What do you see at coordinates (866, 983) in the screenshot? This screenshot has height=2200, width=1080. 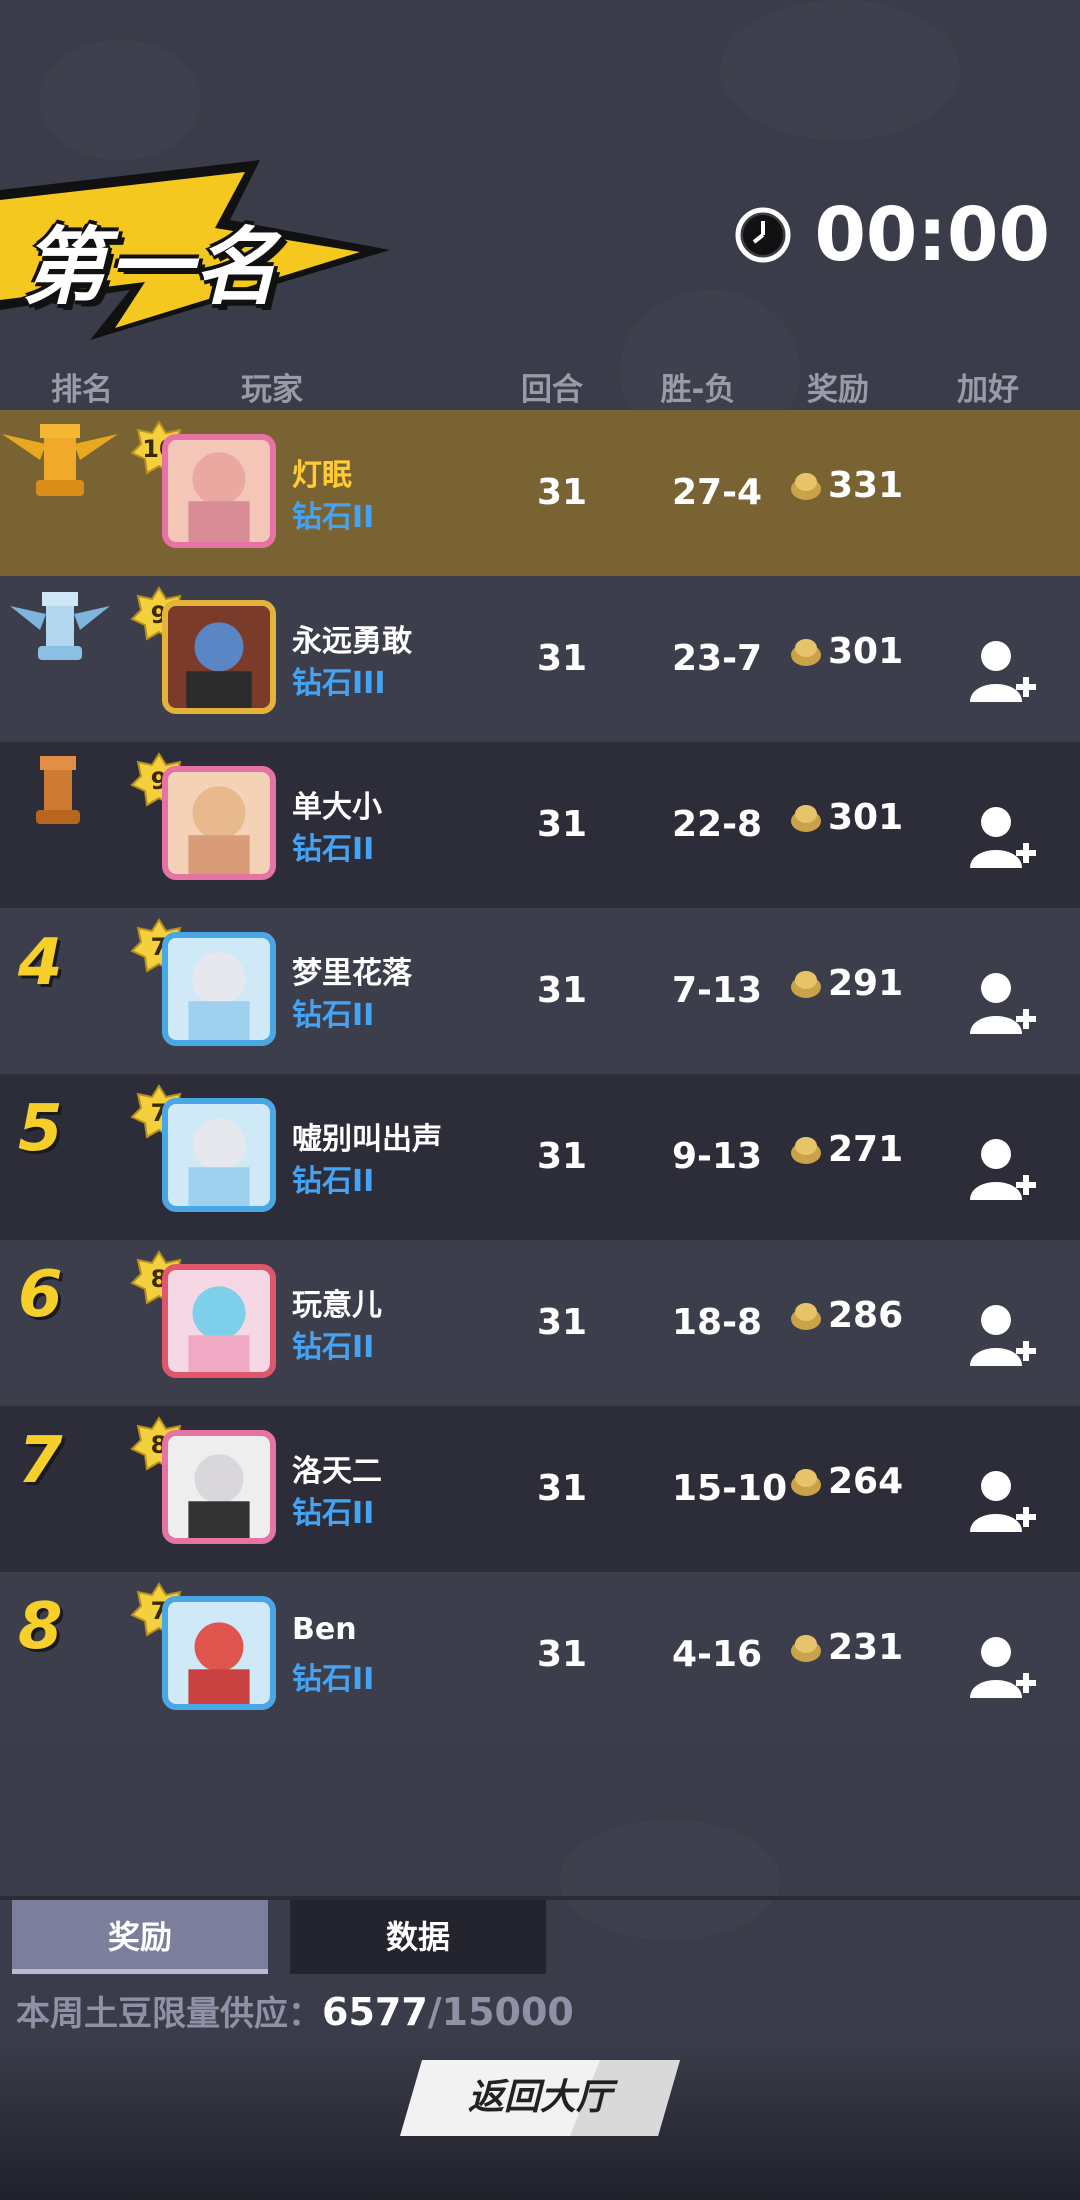 I see `reward-value: 291` at bounding box center [866, 983].